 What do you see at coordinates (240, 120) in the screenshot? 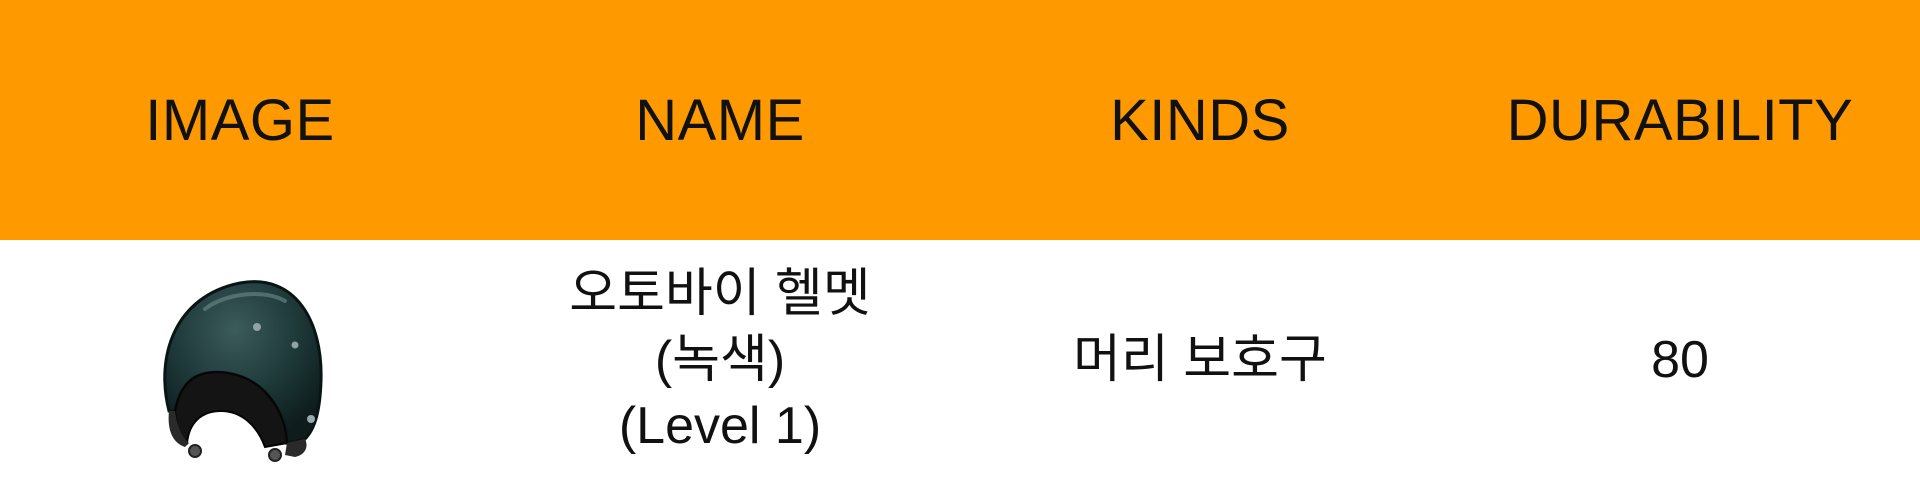
I see `header-image: IMAGE` at bounding box center [240, 120].